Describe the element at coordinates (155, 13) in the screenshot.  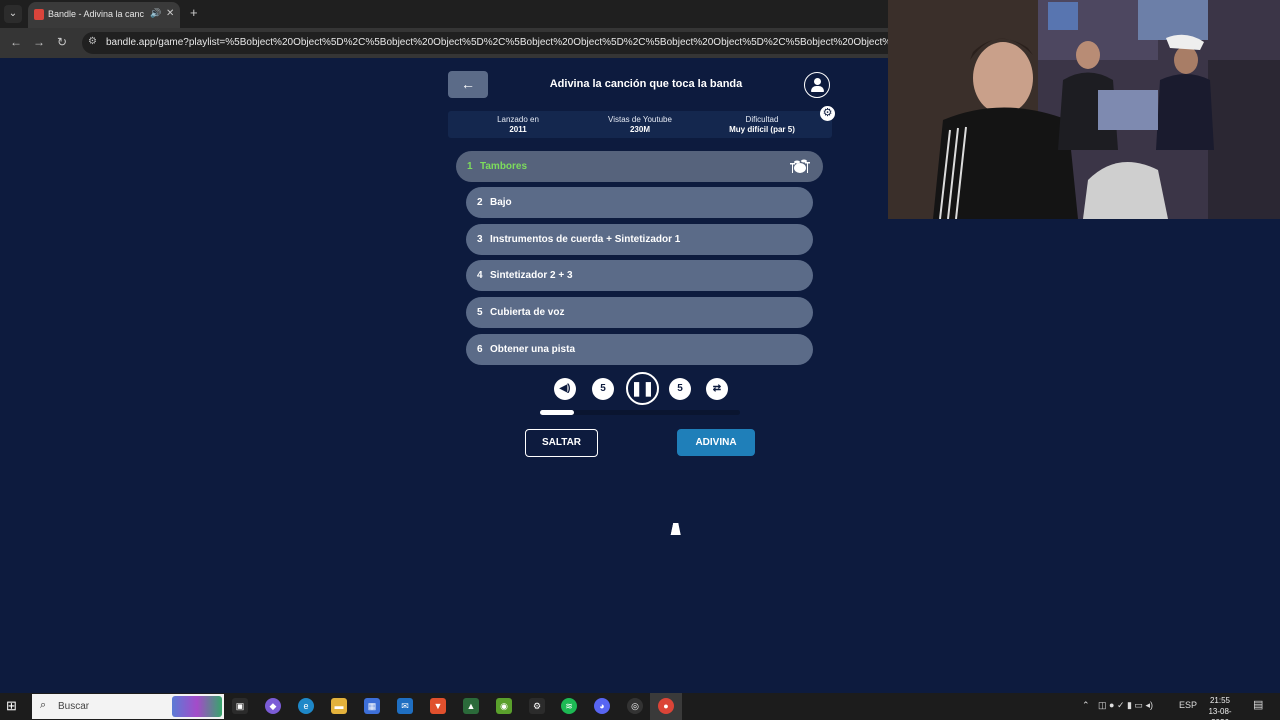
I see `speaker-icon: 🔊` at that location.